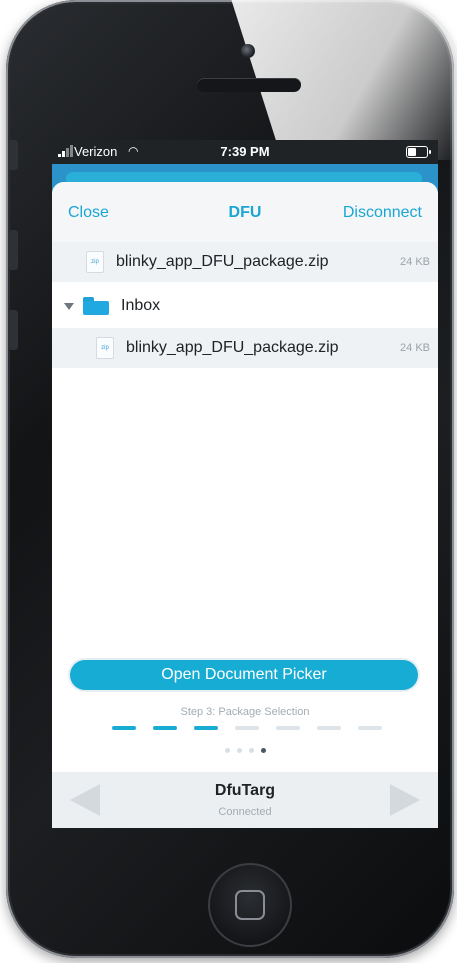  What do you see at coordinates (244, 675) in the screenshot?
I see `open-document-picker-button: Open Document Picker` at bounding box center [244, 675].